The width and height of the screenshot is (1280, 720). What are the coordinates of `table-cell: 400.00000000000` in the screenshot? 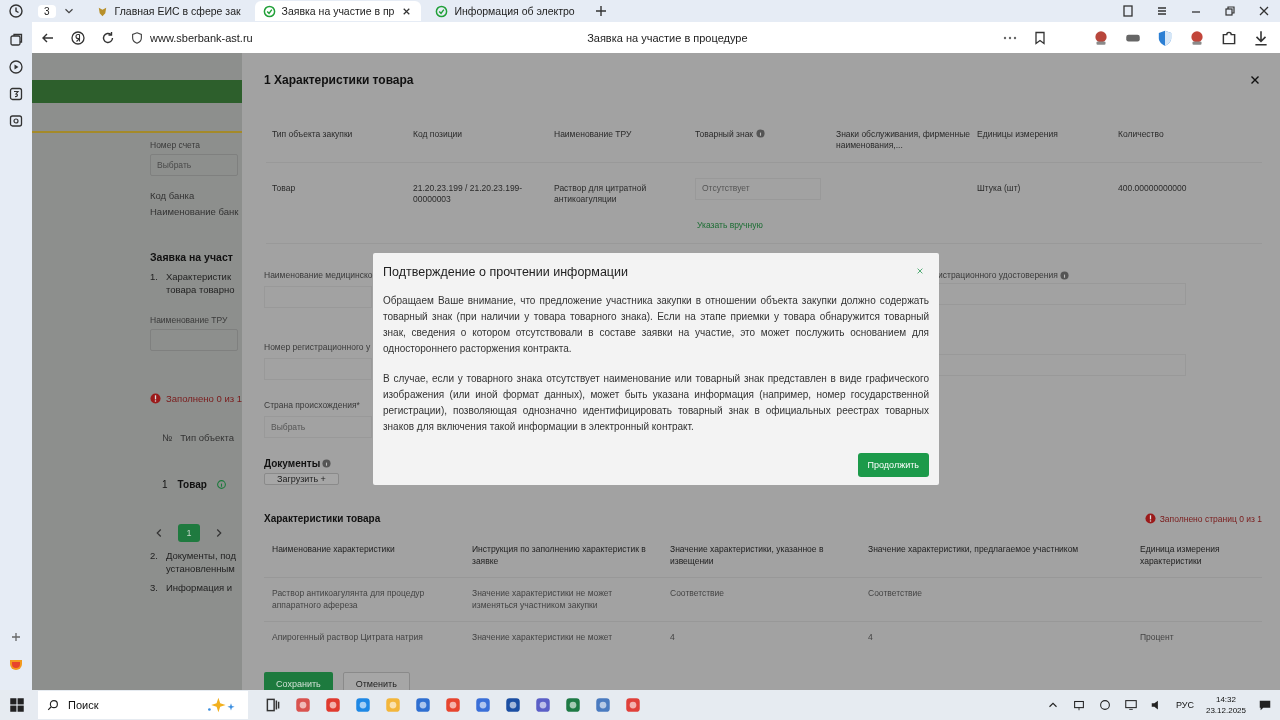 It's located at (1152, 188).